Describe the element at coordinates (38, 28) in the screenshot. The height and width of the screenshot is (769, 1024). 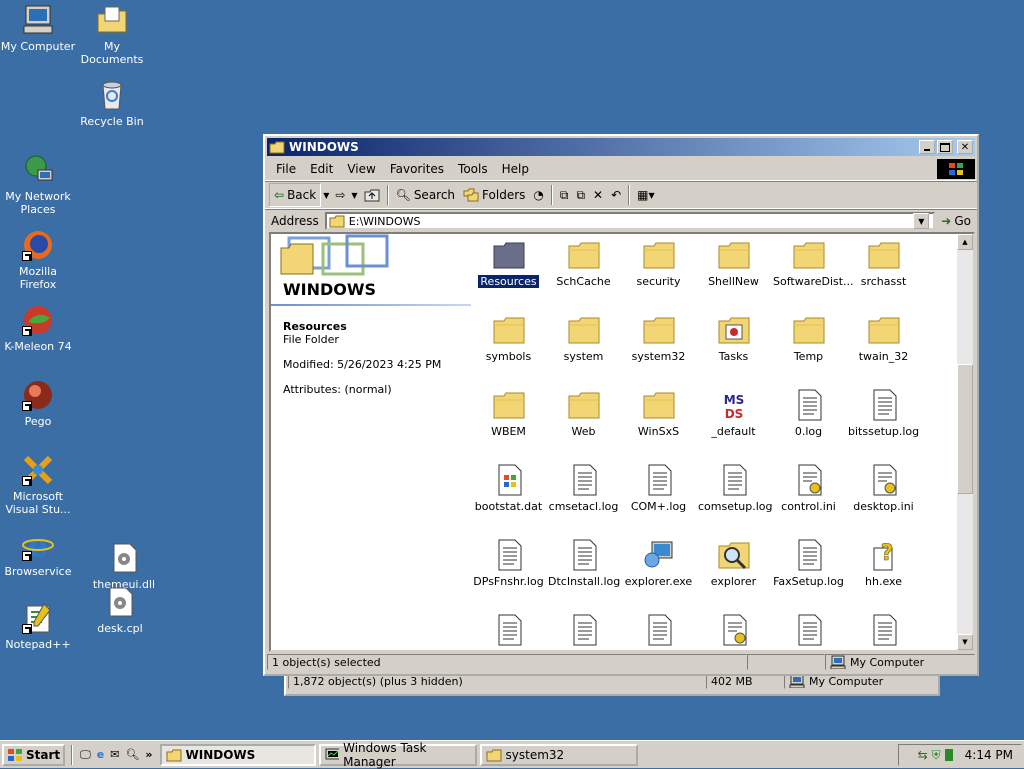
I see `desktop-icon-my-computer: My Computer` at that location.